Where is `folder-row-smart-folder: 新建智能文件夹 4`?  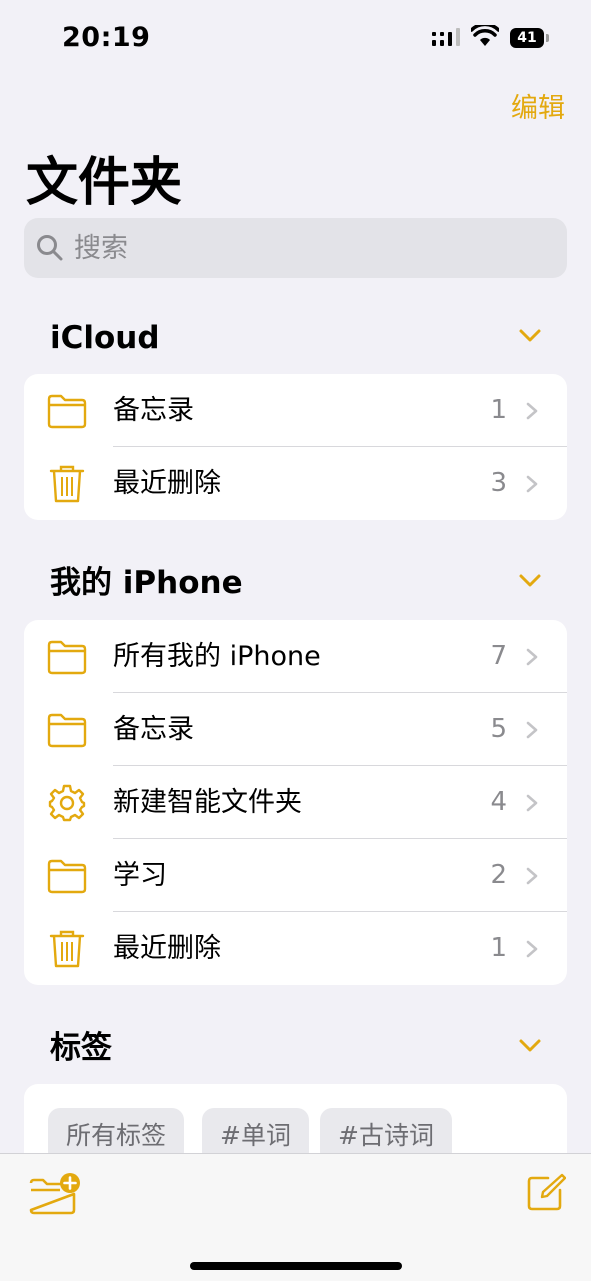
folder-row-smart-folder: 新建智能文件夹 4 is located at coordinates (295, 802).